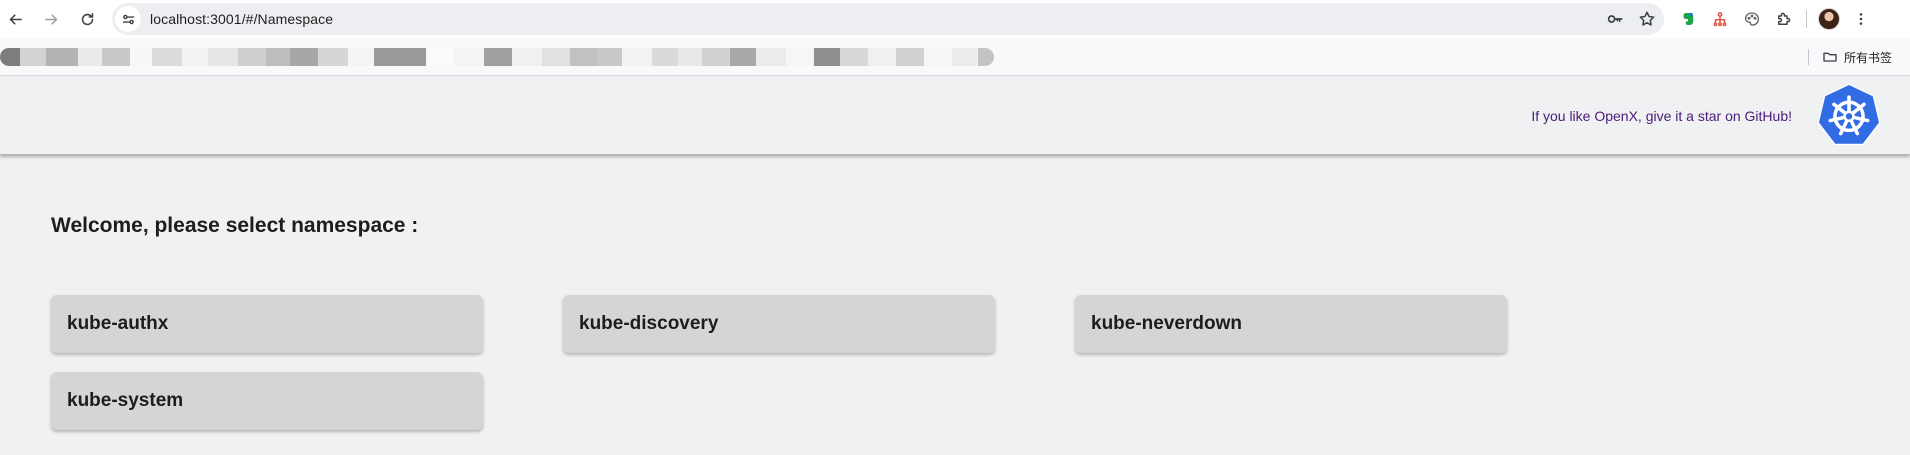 This screenshot has width=1910, height=455. I want to click on reload-button, so click(87, 19).